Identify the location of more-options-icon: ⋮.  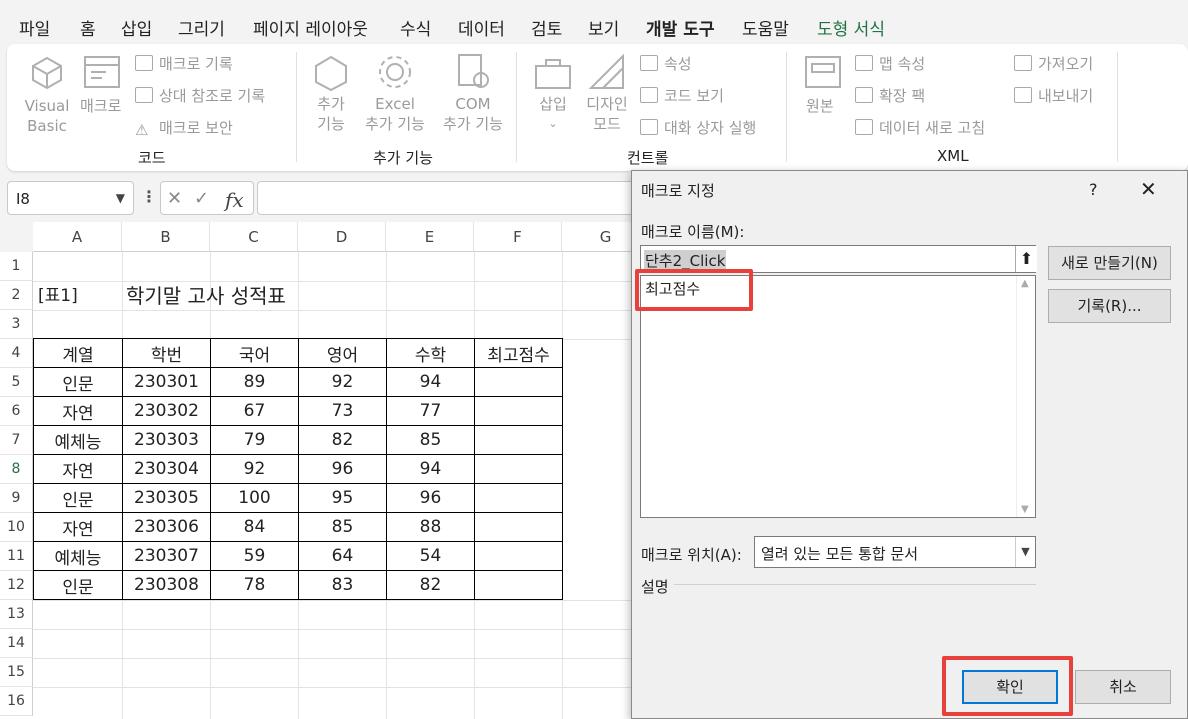
(149, 196).